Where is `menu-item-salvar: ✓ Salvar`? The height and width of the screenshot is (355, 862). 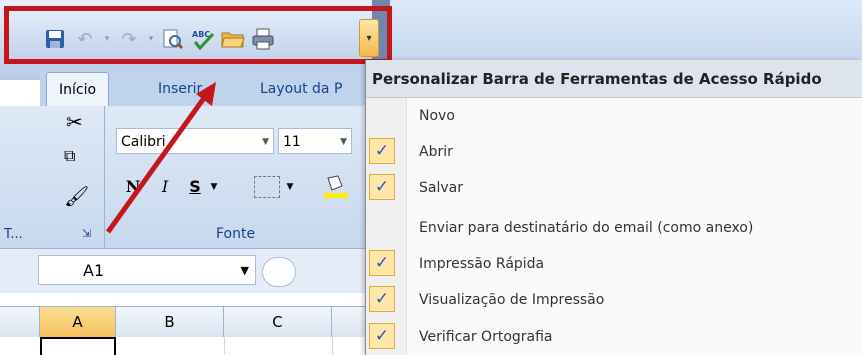 menu-item-salvar: ✓ Salvar is located at coordinates (614, 188).